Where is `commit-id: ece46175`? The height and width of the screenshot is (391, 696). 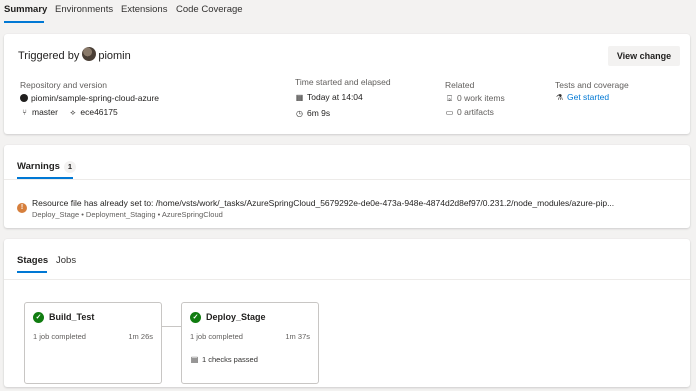 commit-id: ece46175 is located at coordinates (98, 112).